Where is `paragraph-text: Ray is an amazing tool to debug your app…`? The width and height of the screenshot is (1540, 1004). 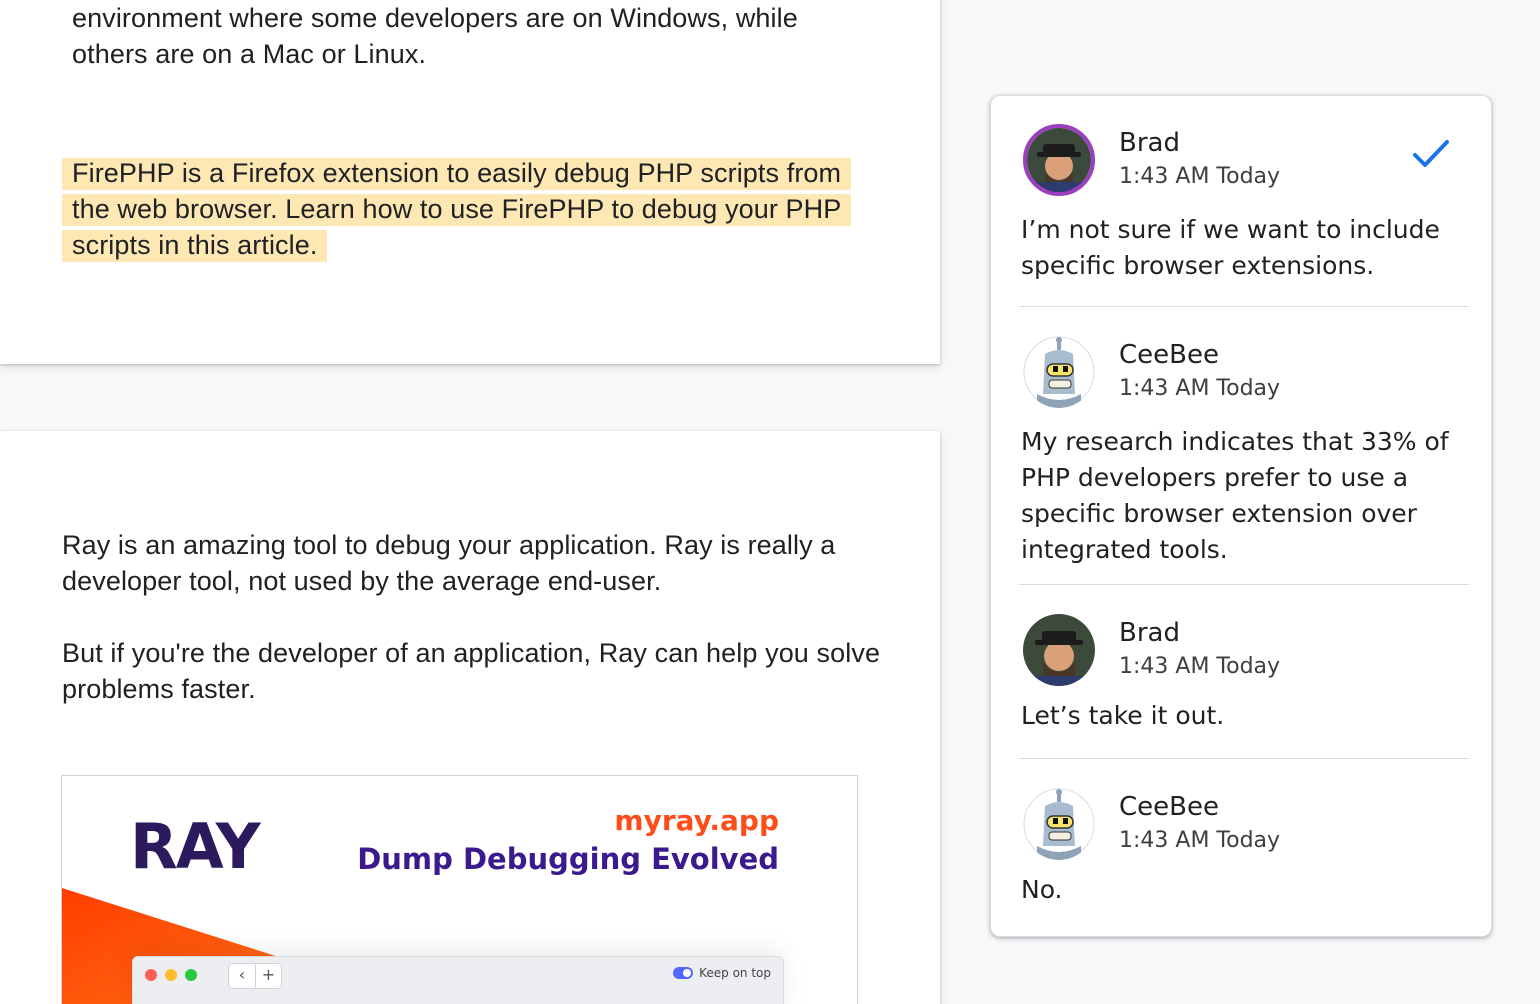
paragraph-text: Ray is an amazing tool to debug your app… is located at coordinates (472, 563).